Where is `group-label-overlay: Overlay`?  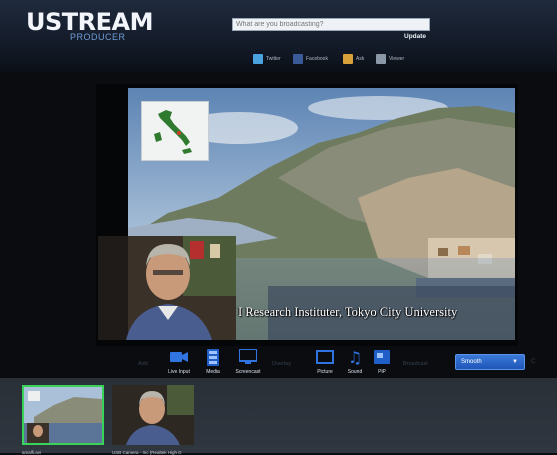
group-label-overlay: Overlay is located at coordinates (281, 364).